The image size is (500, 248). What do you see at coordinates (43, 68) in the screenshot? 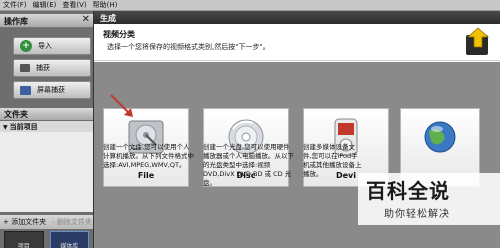
I see `capture-label: 捕获` at bounding box center [43, 68].